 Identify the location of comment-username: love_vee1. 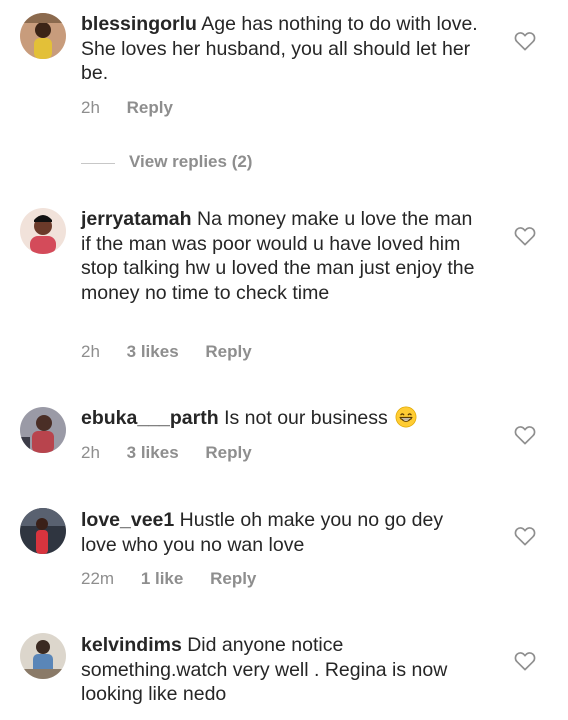
(127, 520).